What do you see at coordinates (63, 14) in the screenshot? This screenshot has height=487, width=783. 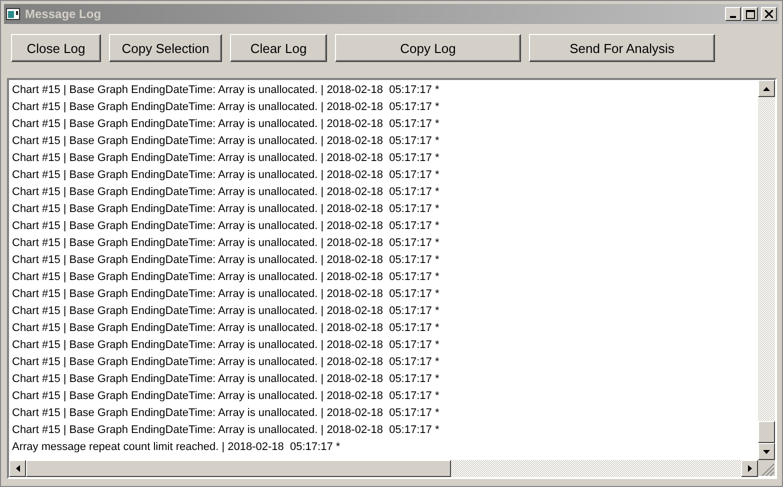 I see `window-title: Message Log` at bounding box center [63, 14].